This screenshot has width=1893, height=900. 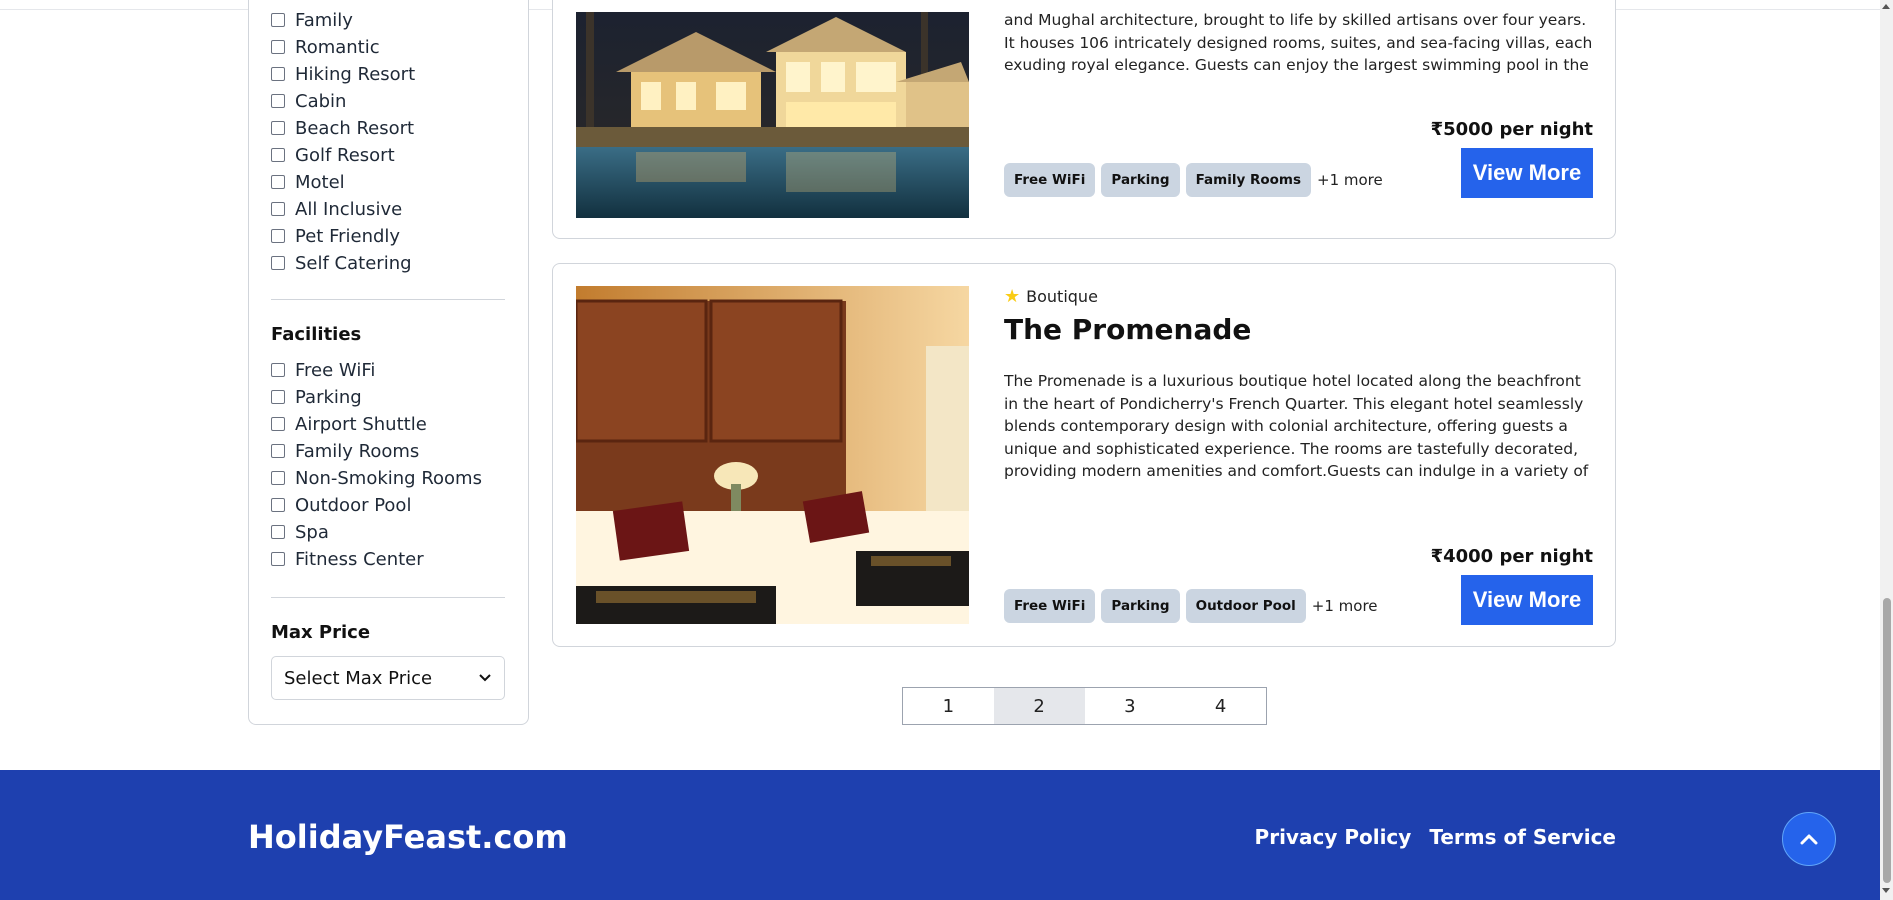 What do you see at coordinates (359, 559) in the screenshot?
I see `facility-option-label: Fitness Center` at bounding box center [359, 559].